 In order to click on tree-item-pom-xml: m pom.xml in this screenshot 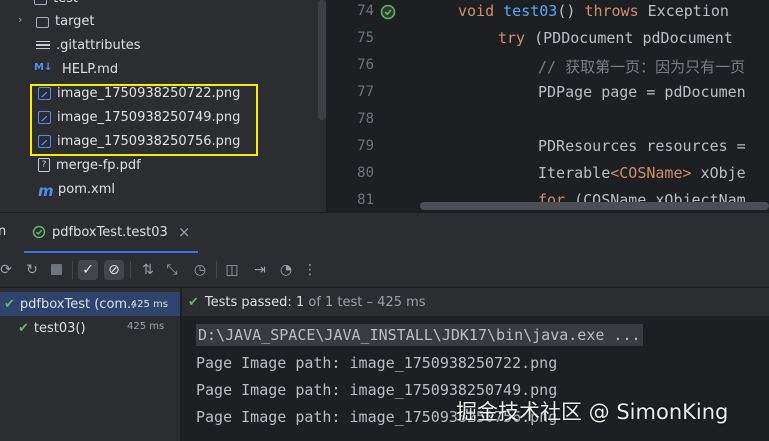, I will do `click(76, 189)`.